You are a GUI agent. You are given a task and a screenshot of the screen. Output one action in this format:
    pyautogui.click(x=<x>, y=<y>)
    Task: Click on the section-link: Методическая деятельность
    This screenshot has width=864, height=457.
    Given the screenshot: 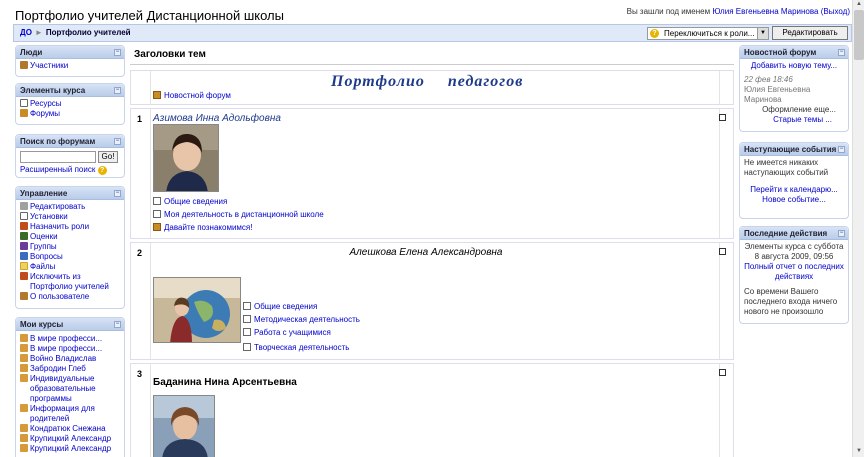 What is the action you would take?
    pyautogui.click(x=301, y=319)
    